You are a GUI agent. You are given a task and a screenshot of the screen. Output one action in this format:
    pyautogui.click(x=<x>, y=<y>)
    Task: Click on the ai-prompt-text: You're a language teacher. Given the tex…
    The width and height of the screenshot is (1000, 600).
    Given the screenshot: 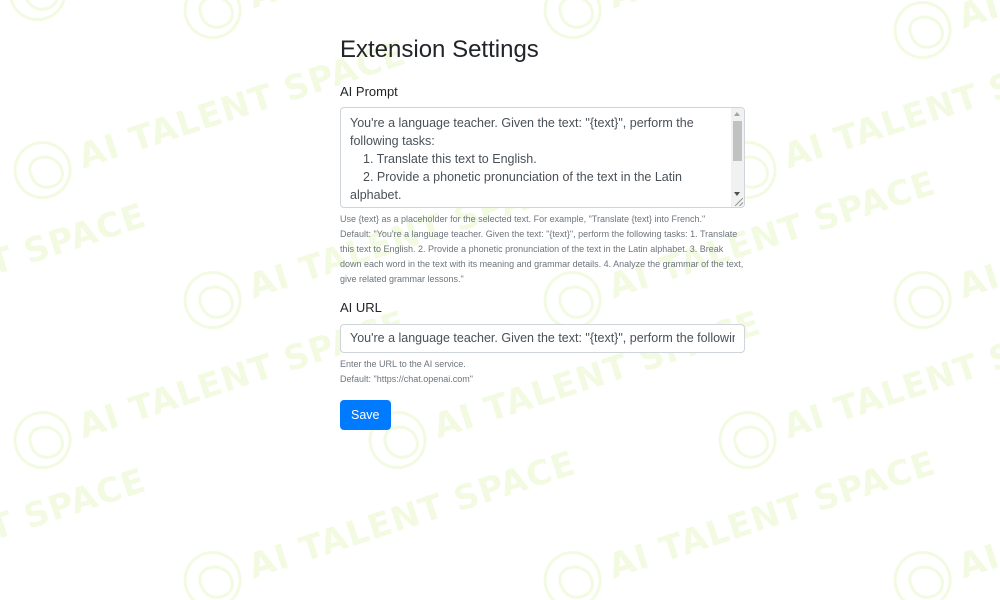 What is the action you would take?
    pyautogui.click(x=542, y=157)
    